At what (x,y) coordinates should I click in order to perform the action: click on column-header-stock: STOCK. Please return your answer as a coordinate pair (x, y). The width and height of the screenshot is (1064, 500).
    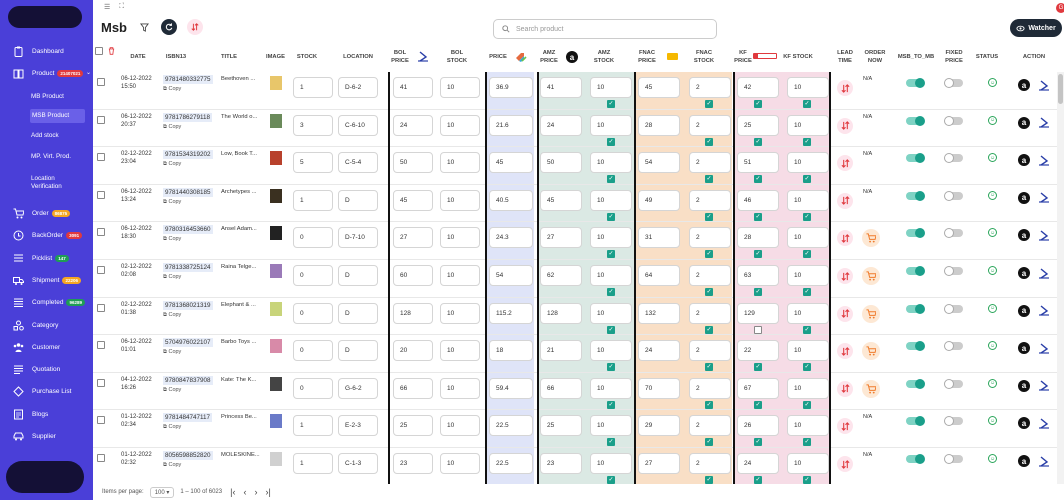
    Looking at the image, I should click on (307, 58).